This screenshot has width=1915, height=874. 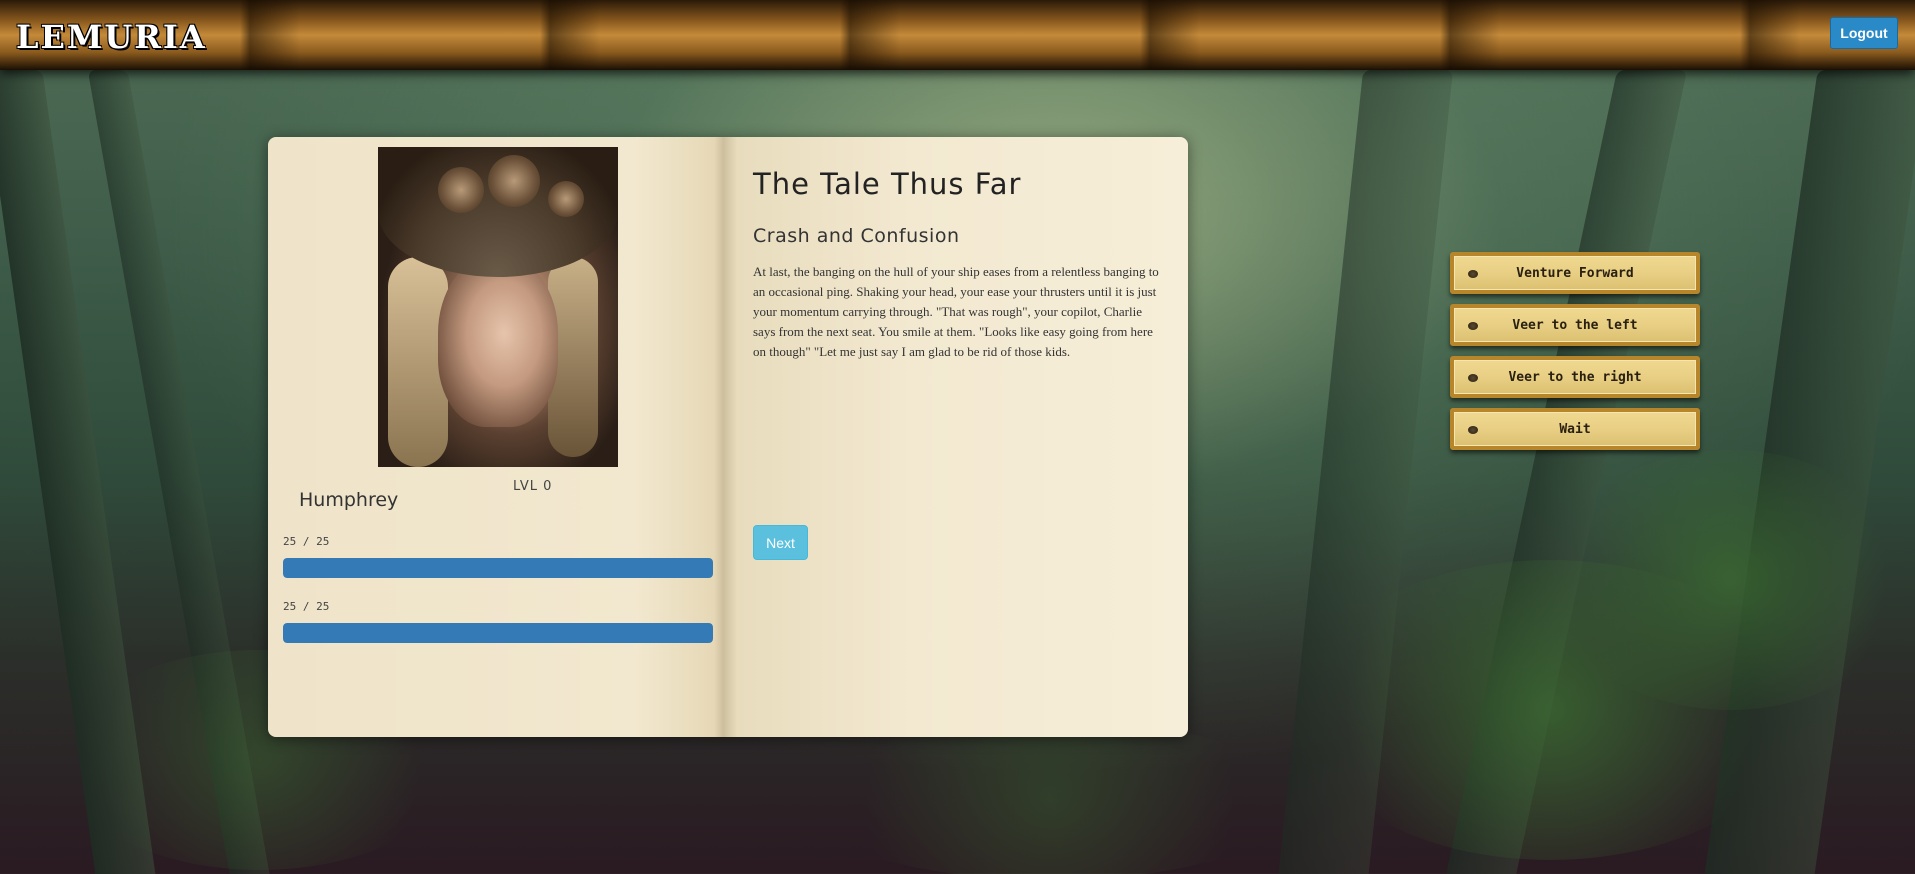 What do you see at coordinates (887, 184) in the screenshot?
I see `story-heading: The Tale Thus Far` at bounding box center [887, 184].